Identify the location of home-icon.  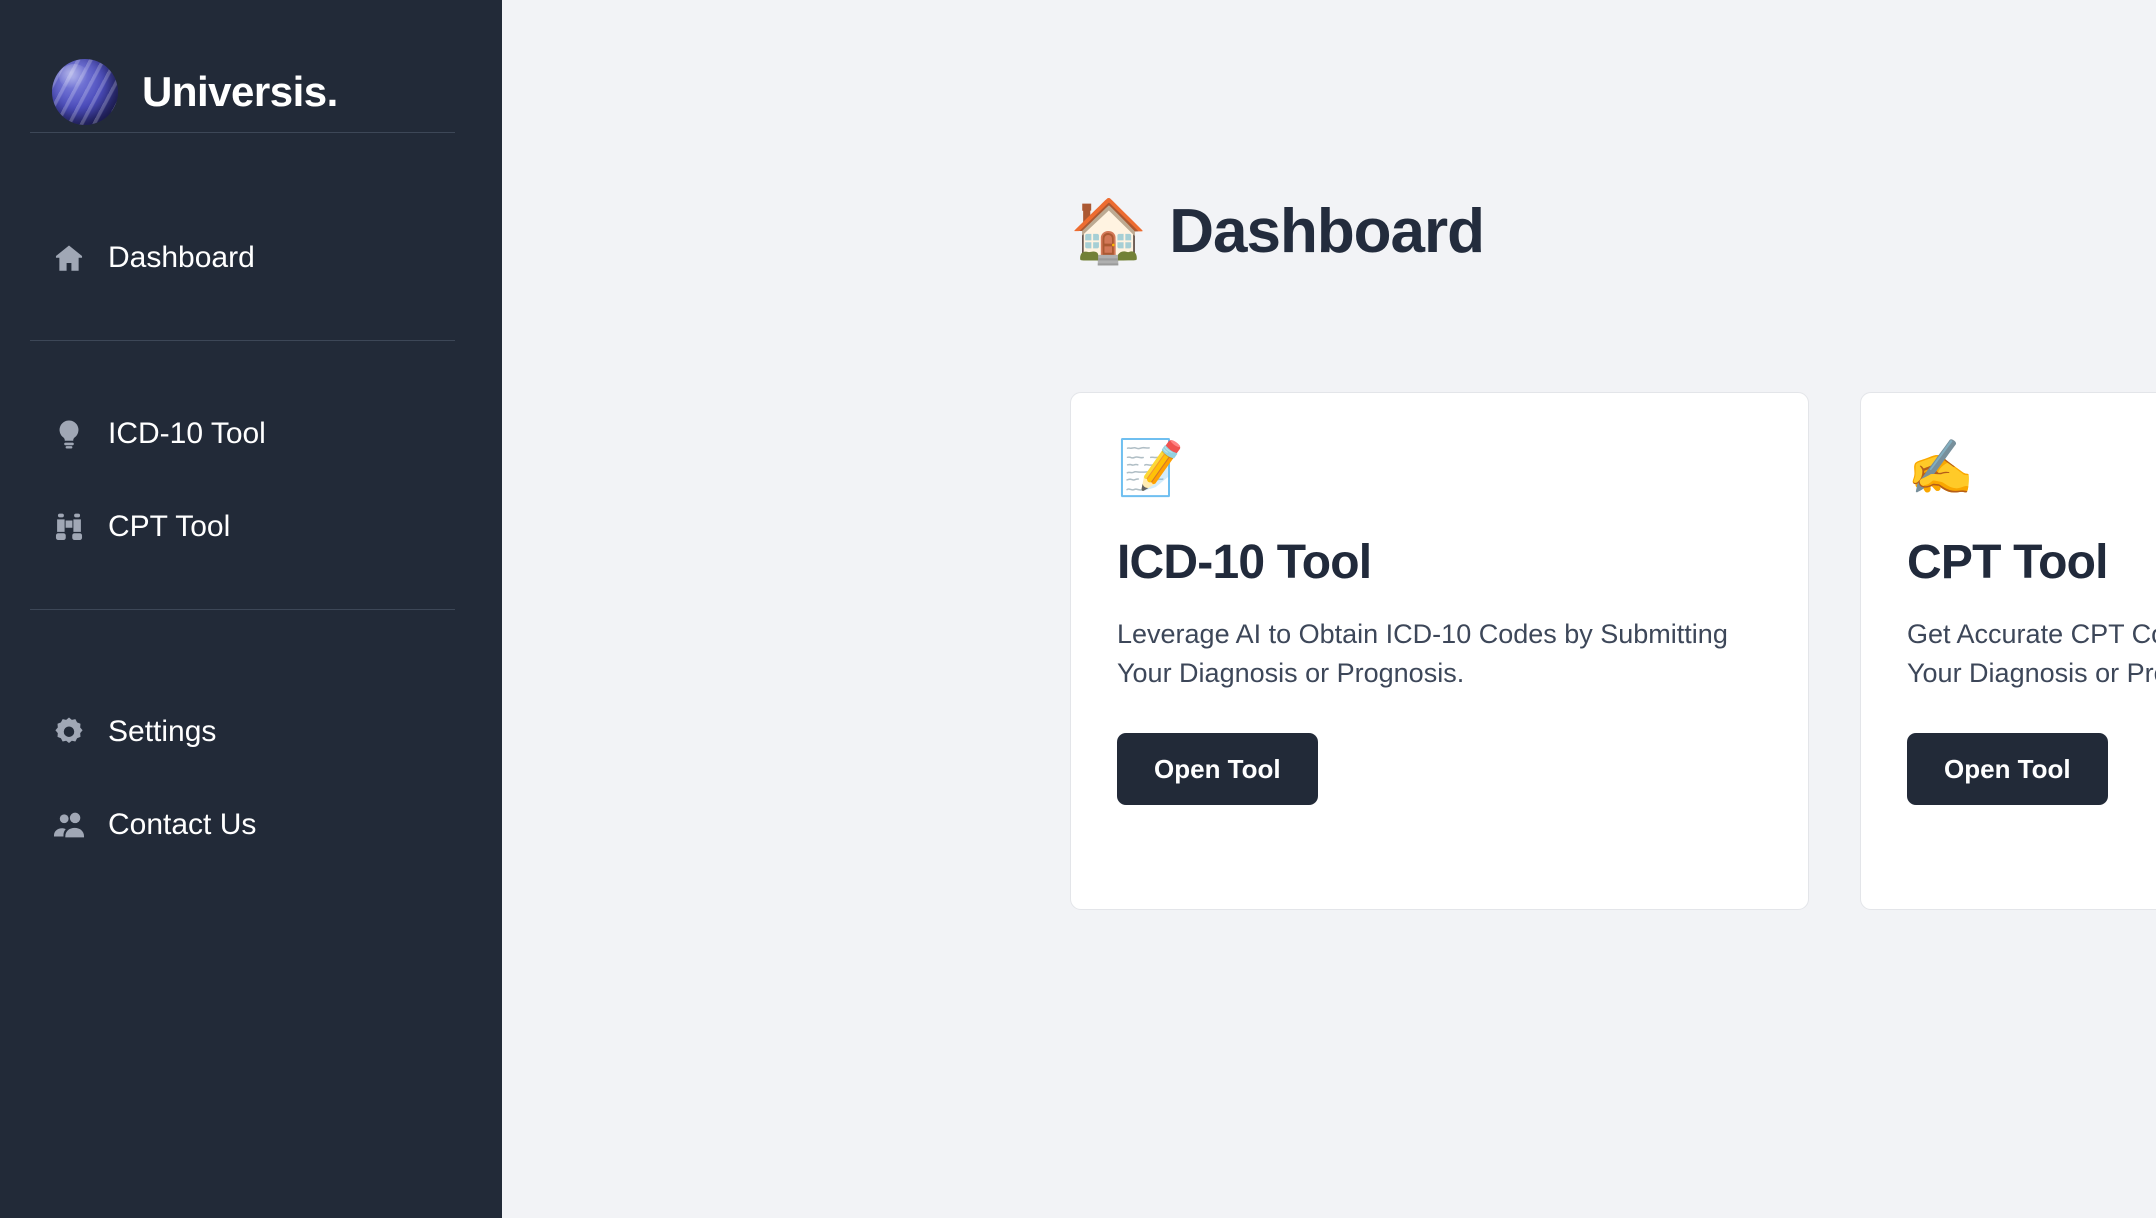
(69, 258).